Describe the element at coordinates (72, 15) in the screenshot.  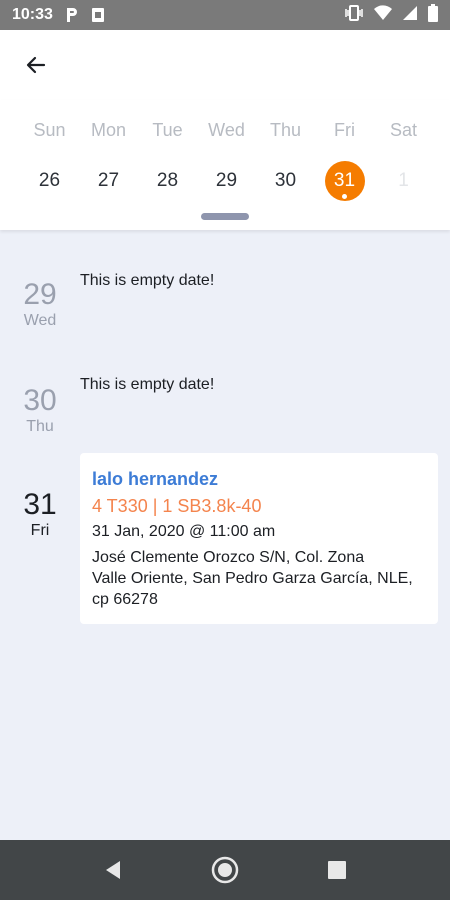
I see `parking-icon` at that location.